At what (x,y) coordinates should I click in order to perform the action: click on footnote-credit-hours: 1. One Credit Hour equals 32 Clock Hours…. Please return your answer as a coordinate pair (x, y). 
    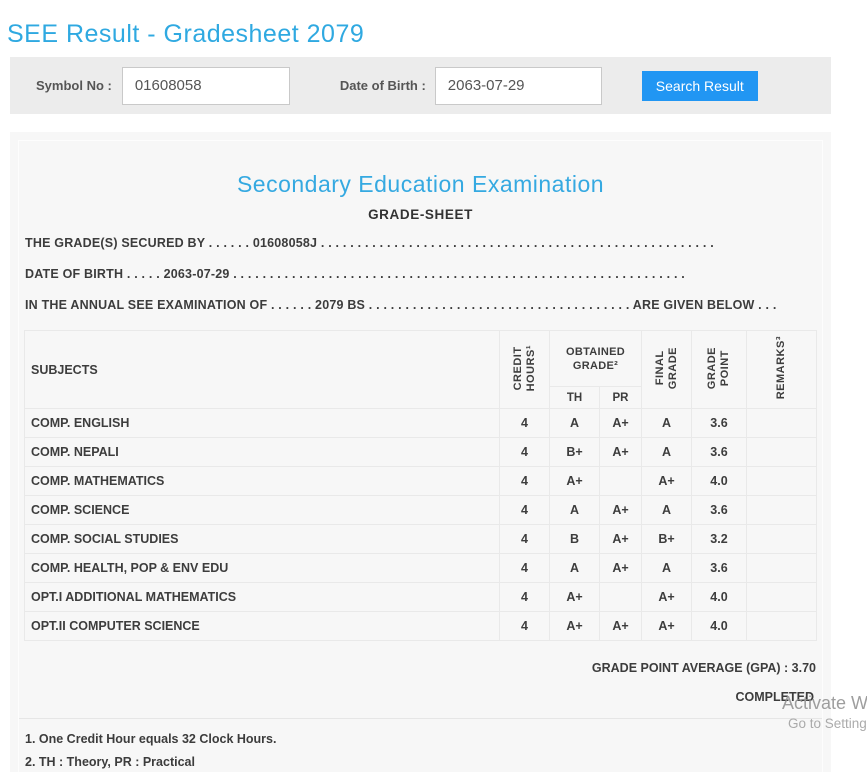
    Looking at the image, I should click on (151, 739).